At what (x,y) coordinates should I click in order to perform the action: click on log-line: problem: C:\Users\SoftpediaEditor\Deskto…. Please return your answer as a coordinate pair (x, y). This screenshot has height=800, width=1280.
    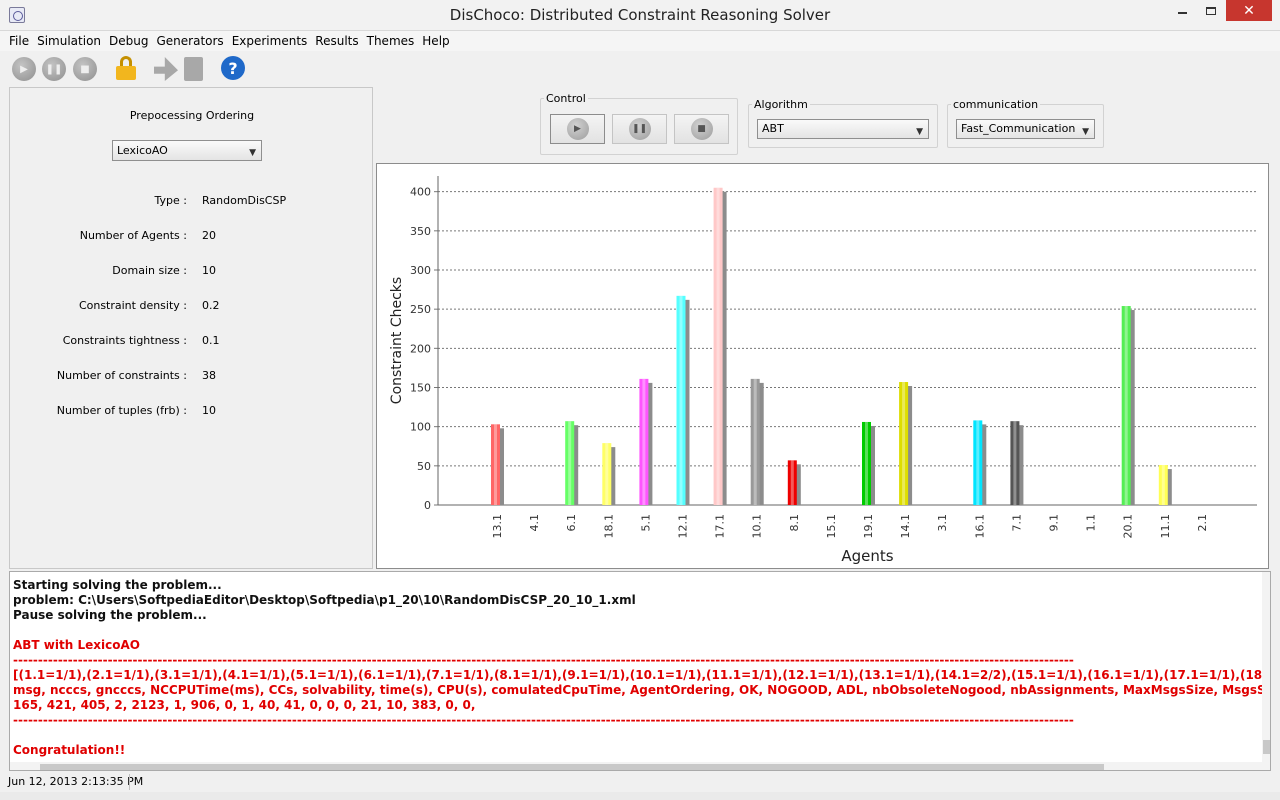
    Looking at the image, I should click on (324, 600).